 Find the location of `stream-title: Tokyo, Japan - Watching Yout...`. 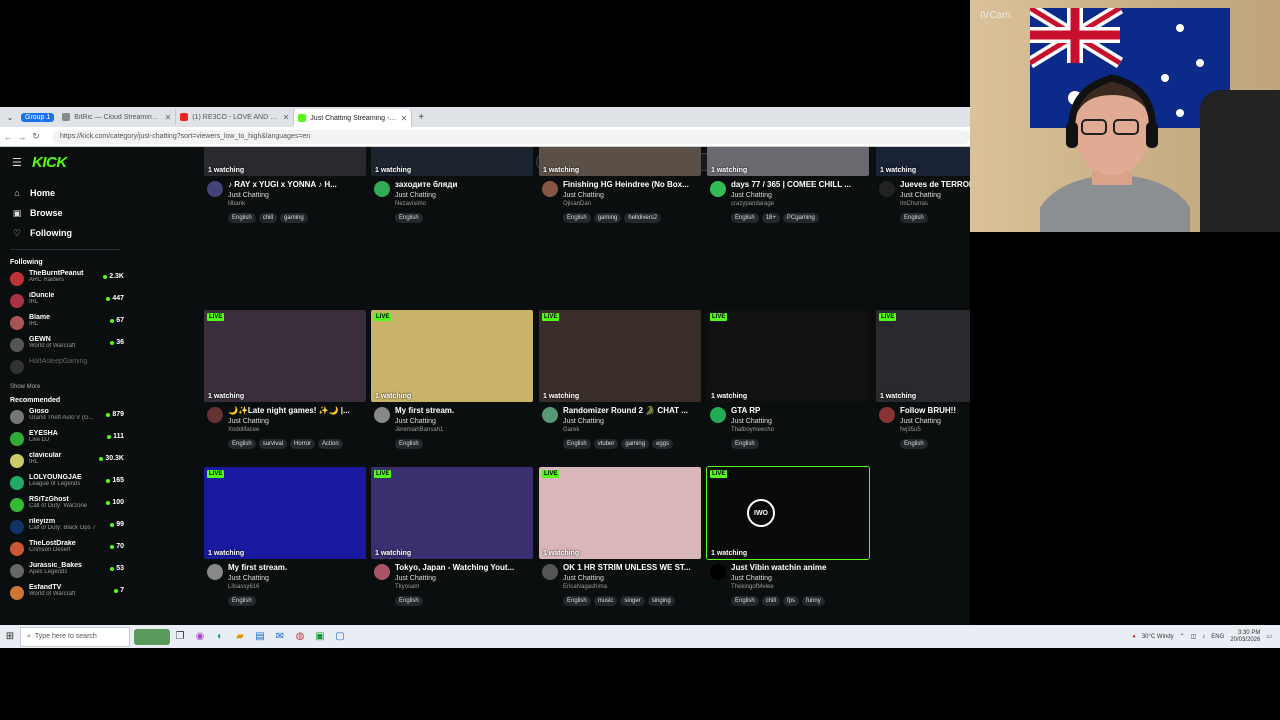

stream-title: Tokyo, Japan - Watching Yout... is located at coordinates (463, 567).